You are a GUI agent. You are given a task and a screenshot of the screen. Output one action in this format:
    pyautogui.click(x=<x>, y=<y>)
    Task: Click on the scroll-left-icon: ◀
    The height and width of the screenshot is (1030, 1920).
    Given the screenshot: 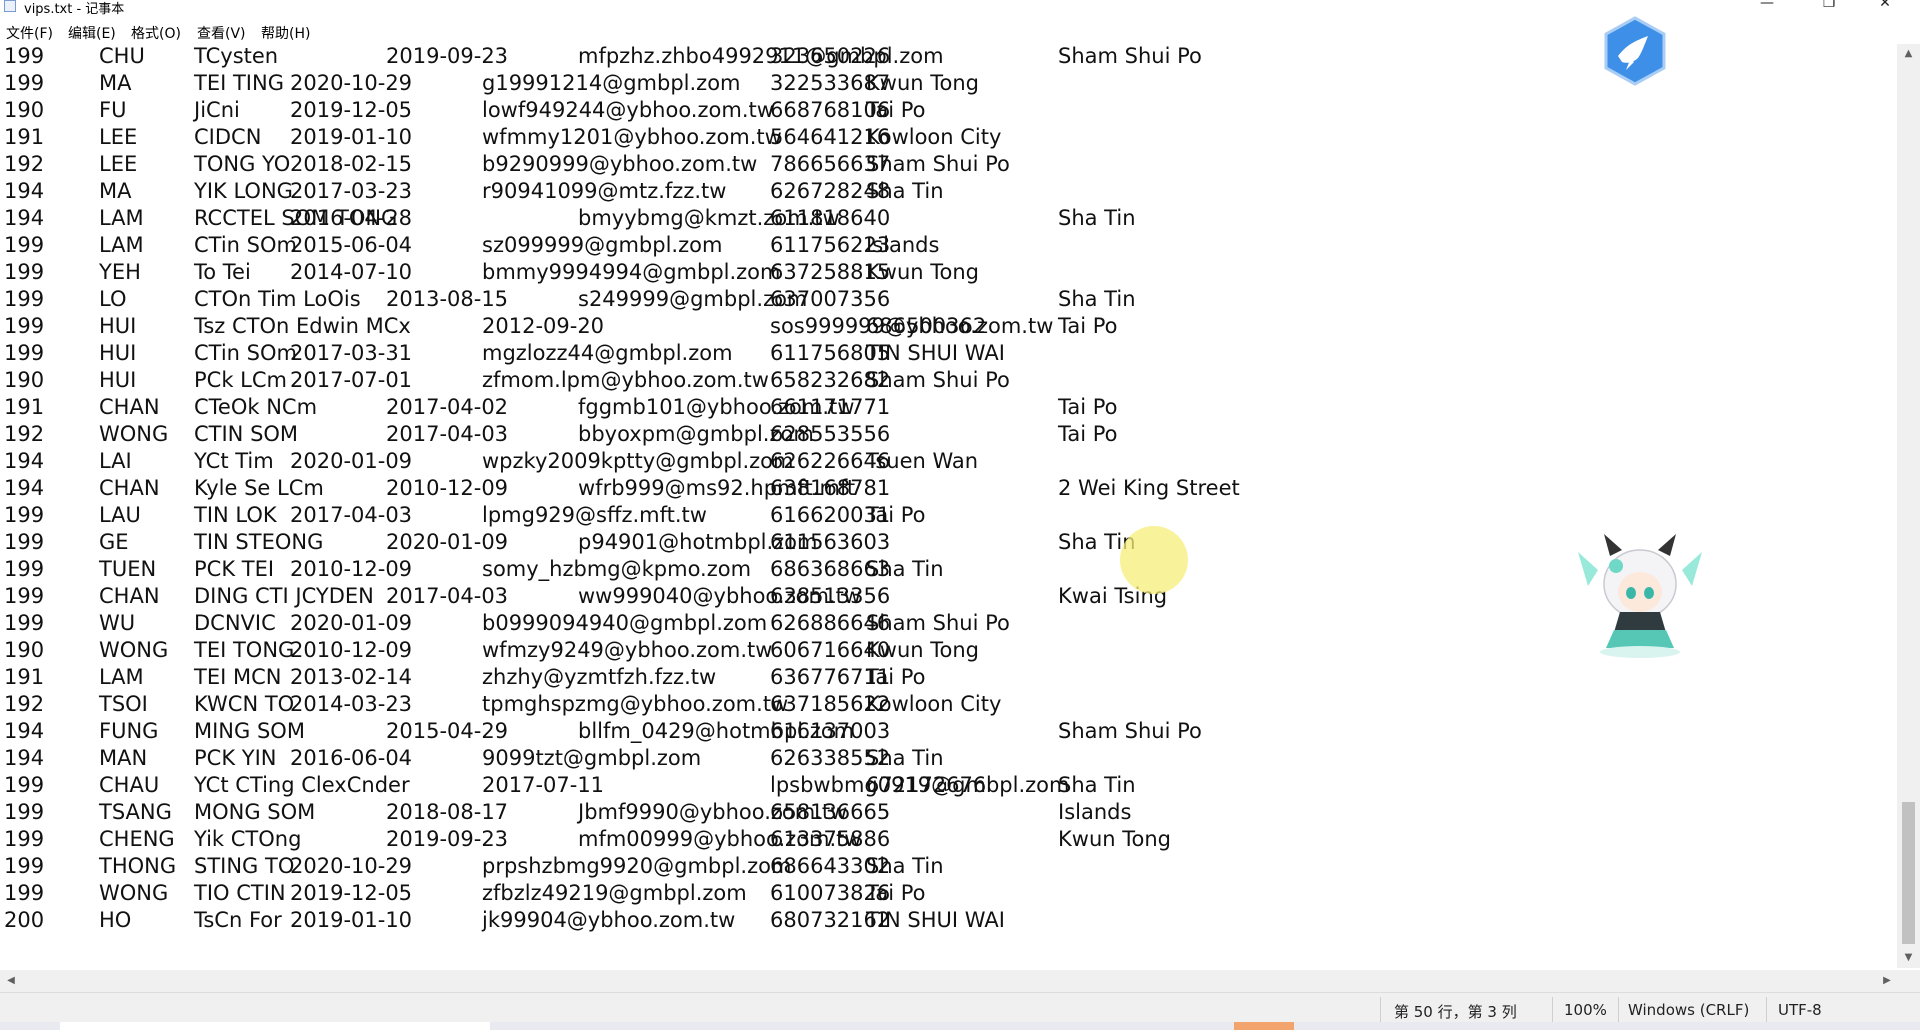 What is the action you would take?
    pyautogui.click(x=11, y=981)
    